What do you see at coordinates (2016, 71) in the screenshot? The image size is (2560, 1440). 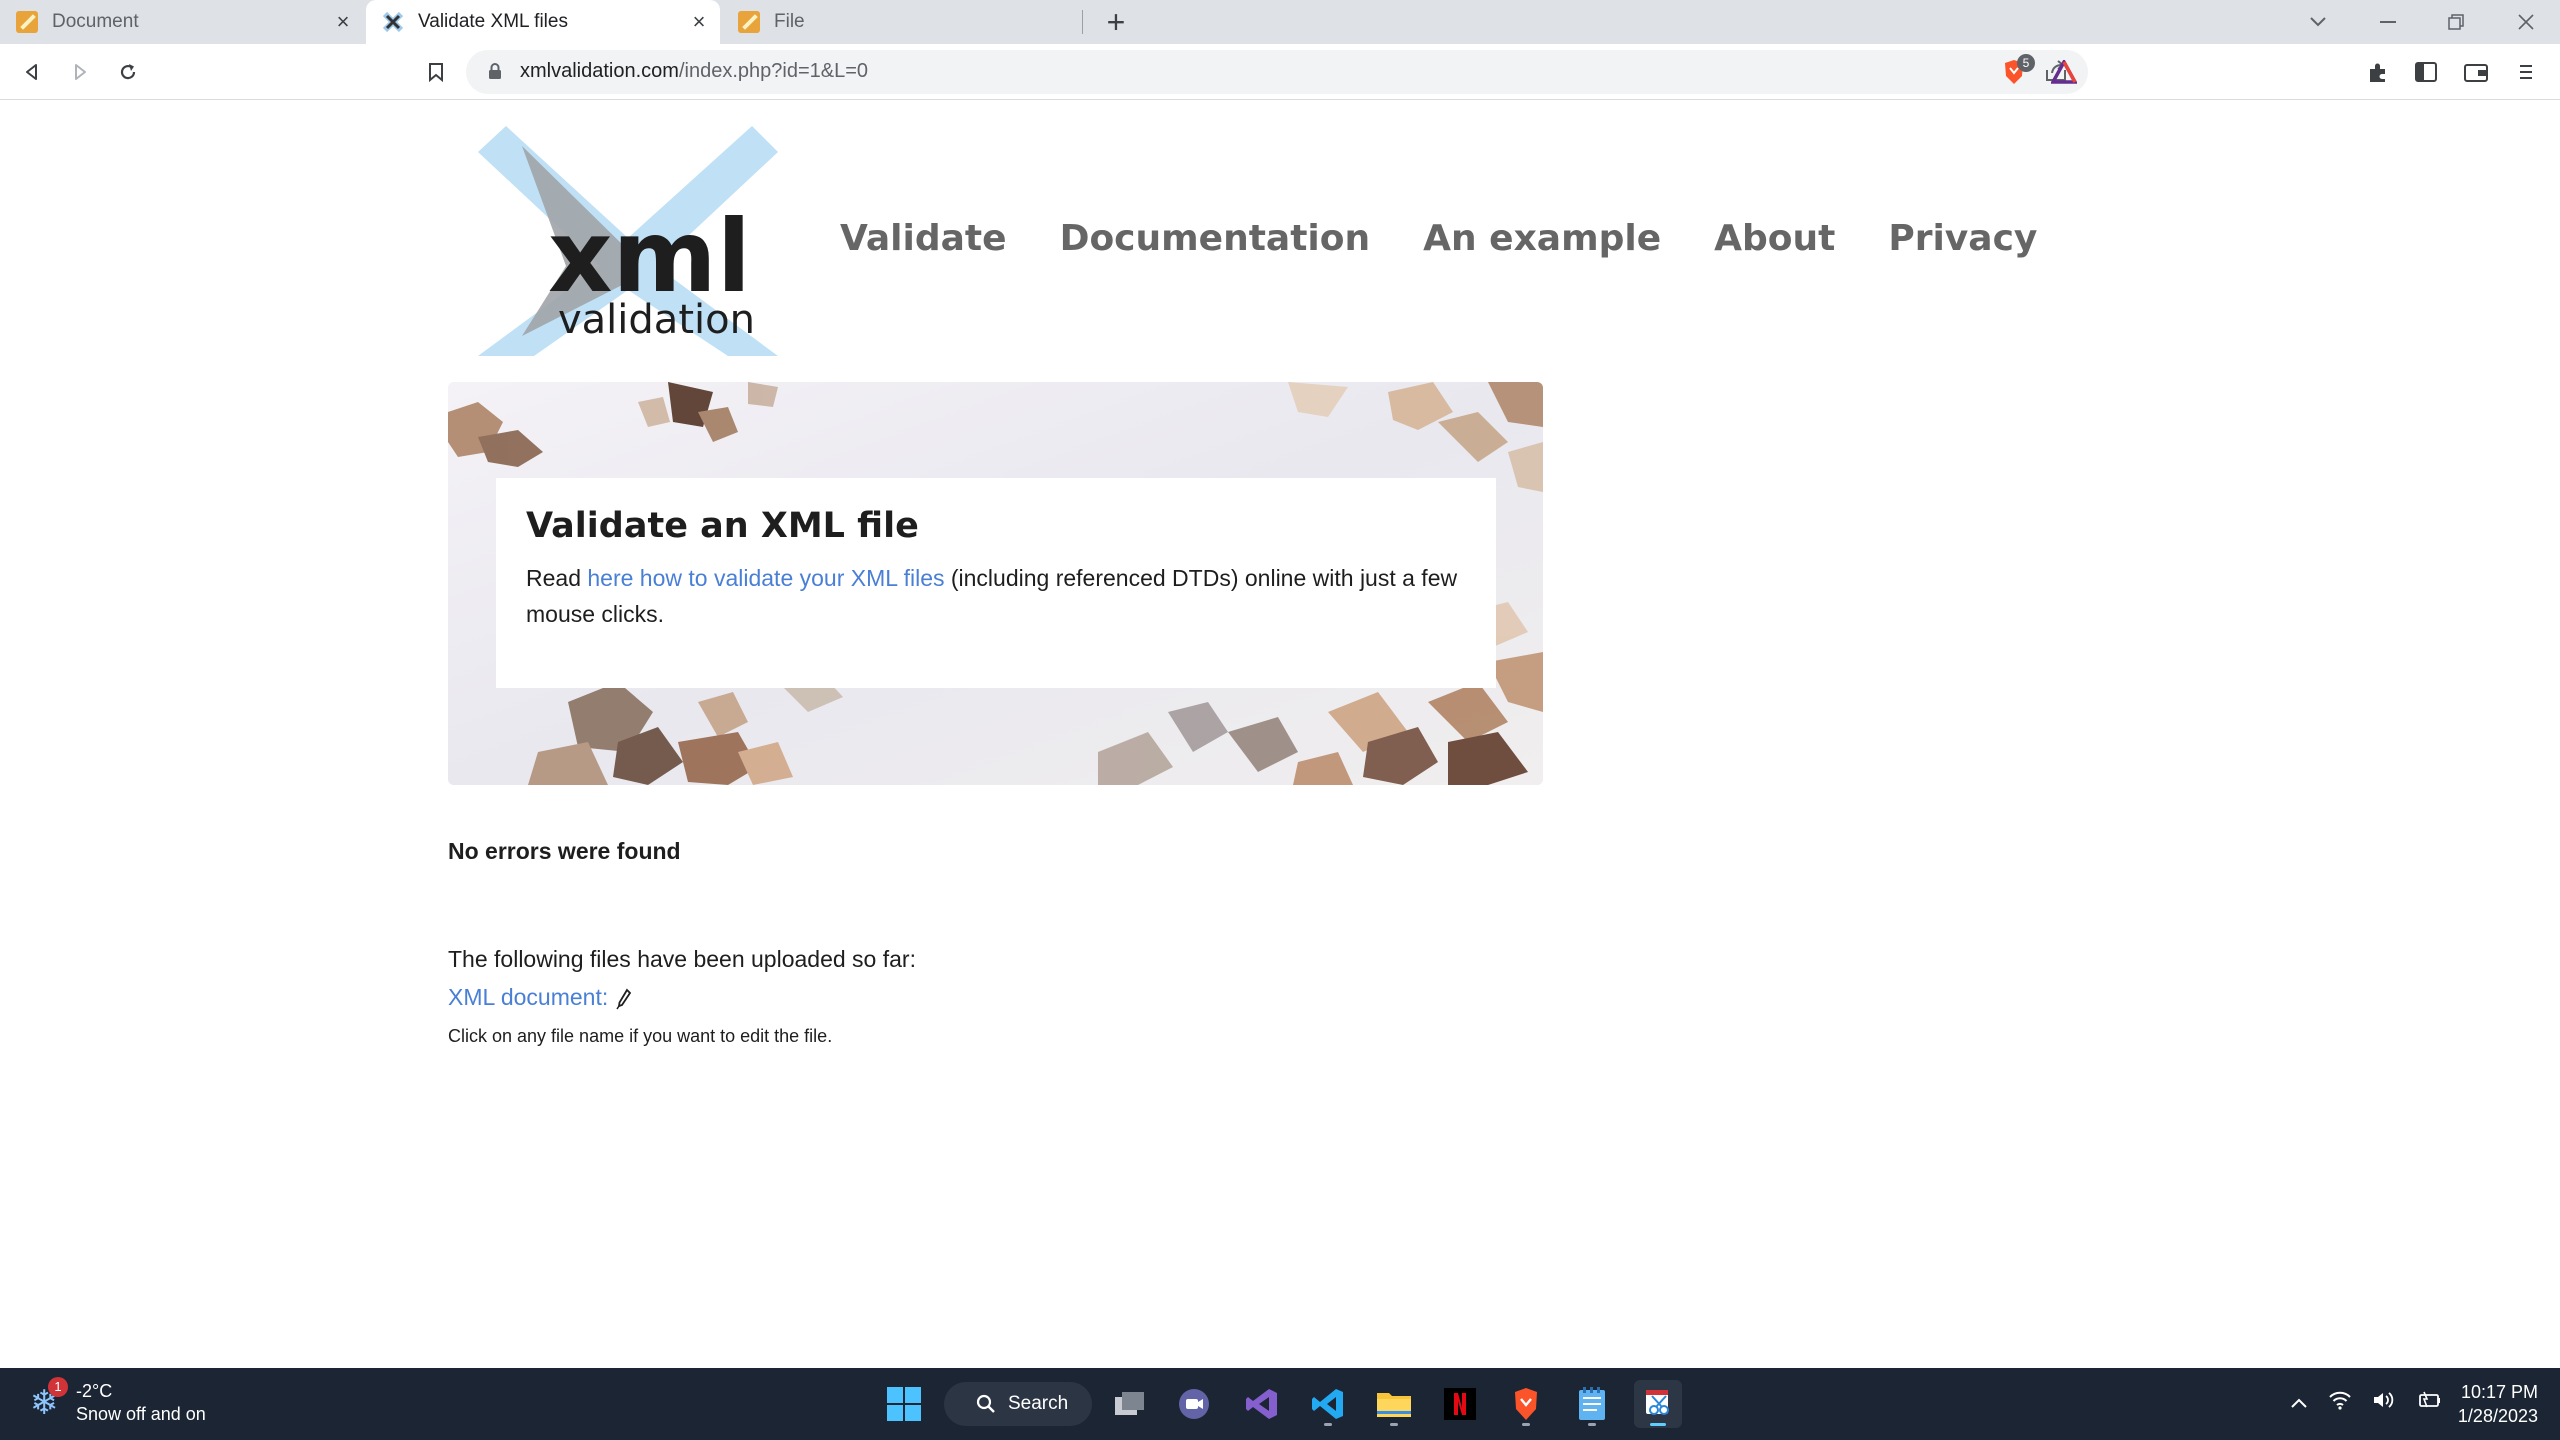 I see `brave-shields-icon: 5` at bounding box center [2016, 71].